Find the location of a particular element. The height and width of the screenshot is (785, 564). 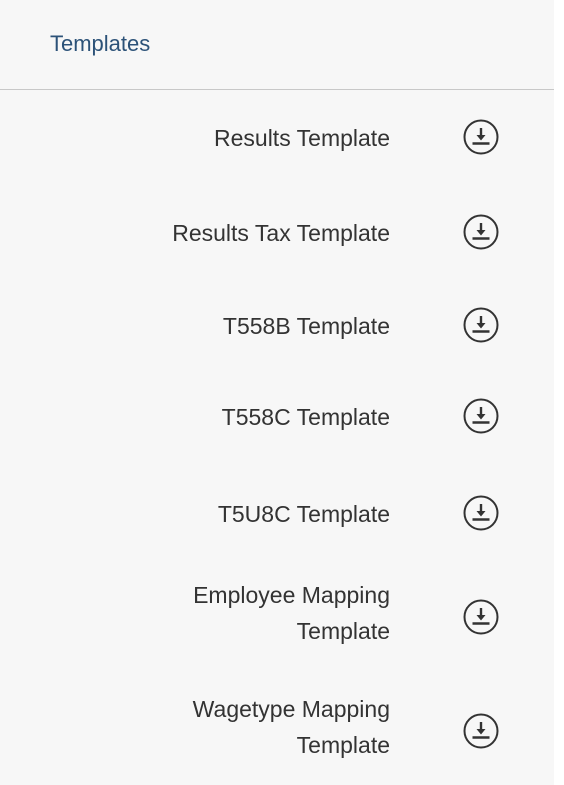

panel-edge is located at coordinates (559, 392).